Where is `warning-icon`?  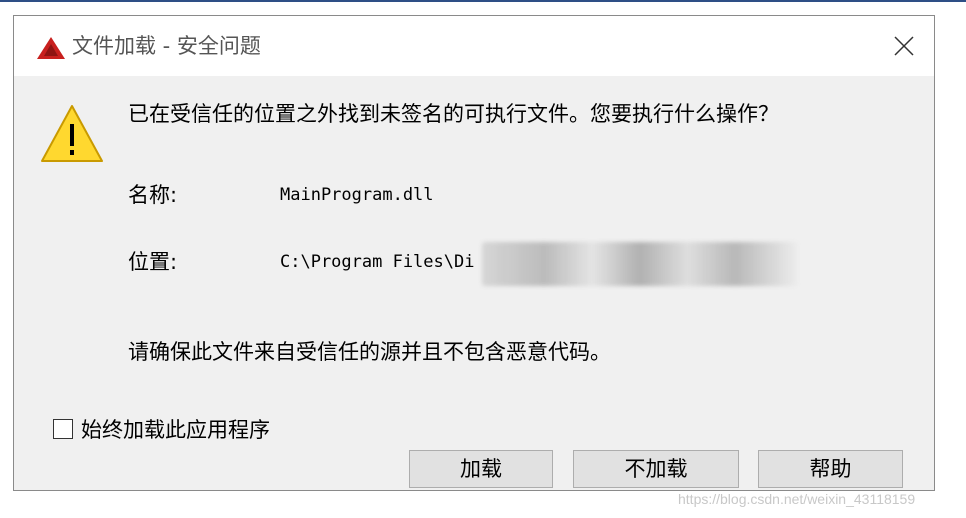 warning-icon is located at coordinates (72, 133).